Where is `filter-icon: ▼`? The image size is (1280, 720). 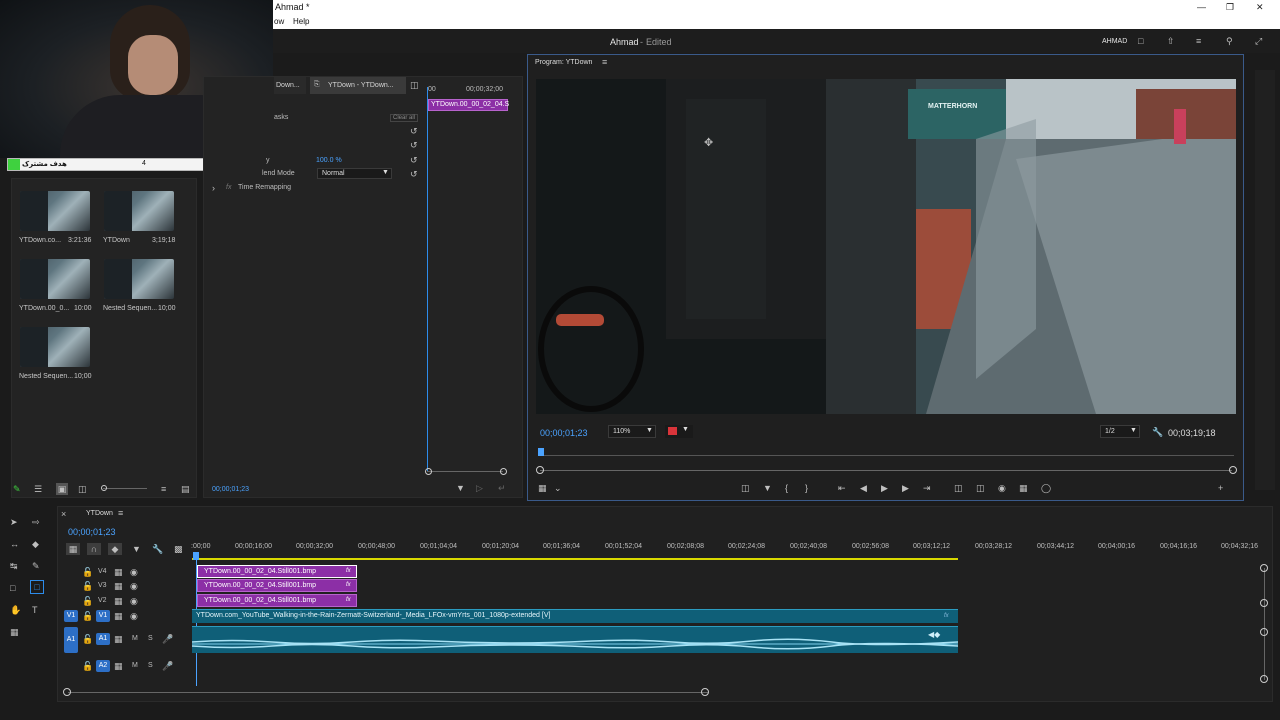 filter-icon: ▼ is located at coordinates (460, 488).